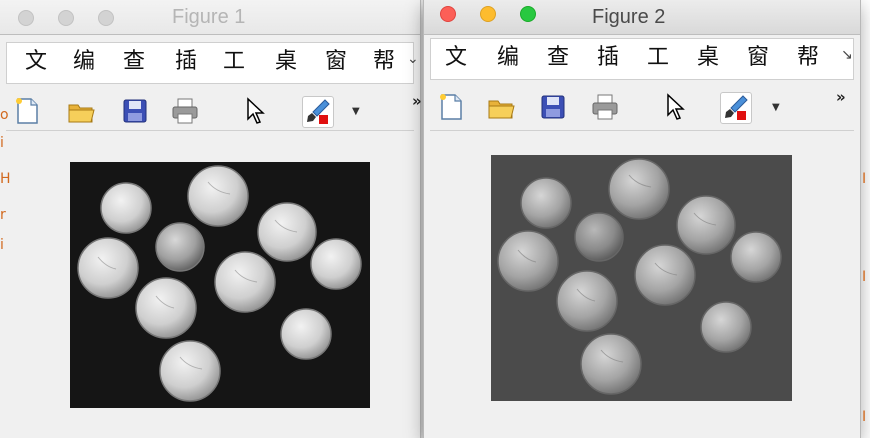  I want to click on editor-mark: r, so click(3, 215).